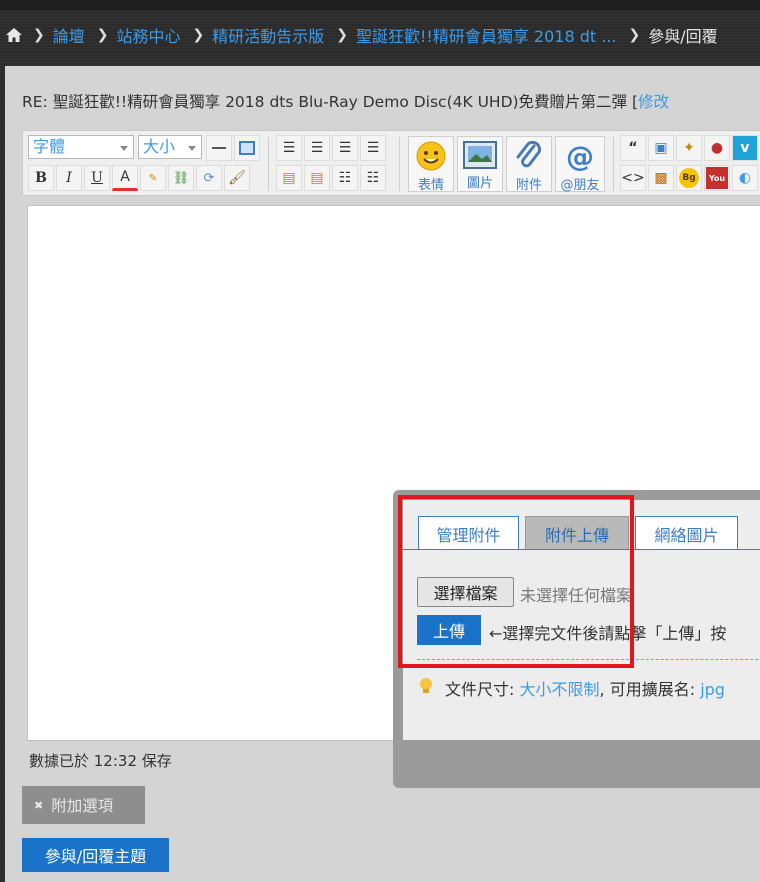 The image size is (760, 882). Describe the element at coordinates (560, 689) in the screenshot. I see `file-size-value: 大小不限制` at that location.